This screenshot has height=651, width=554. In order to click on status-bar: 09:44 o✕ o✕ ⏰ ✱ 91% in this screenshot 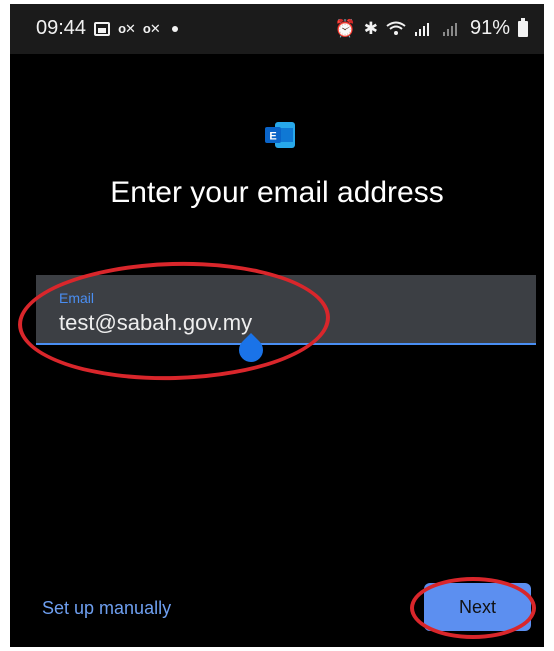, I will do `click(277, 29)`.